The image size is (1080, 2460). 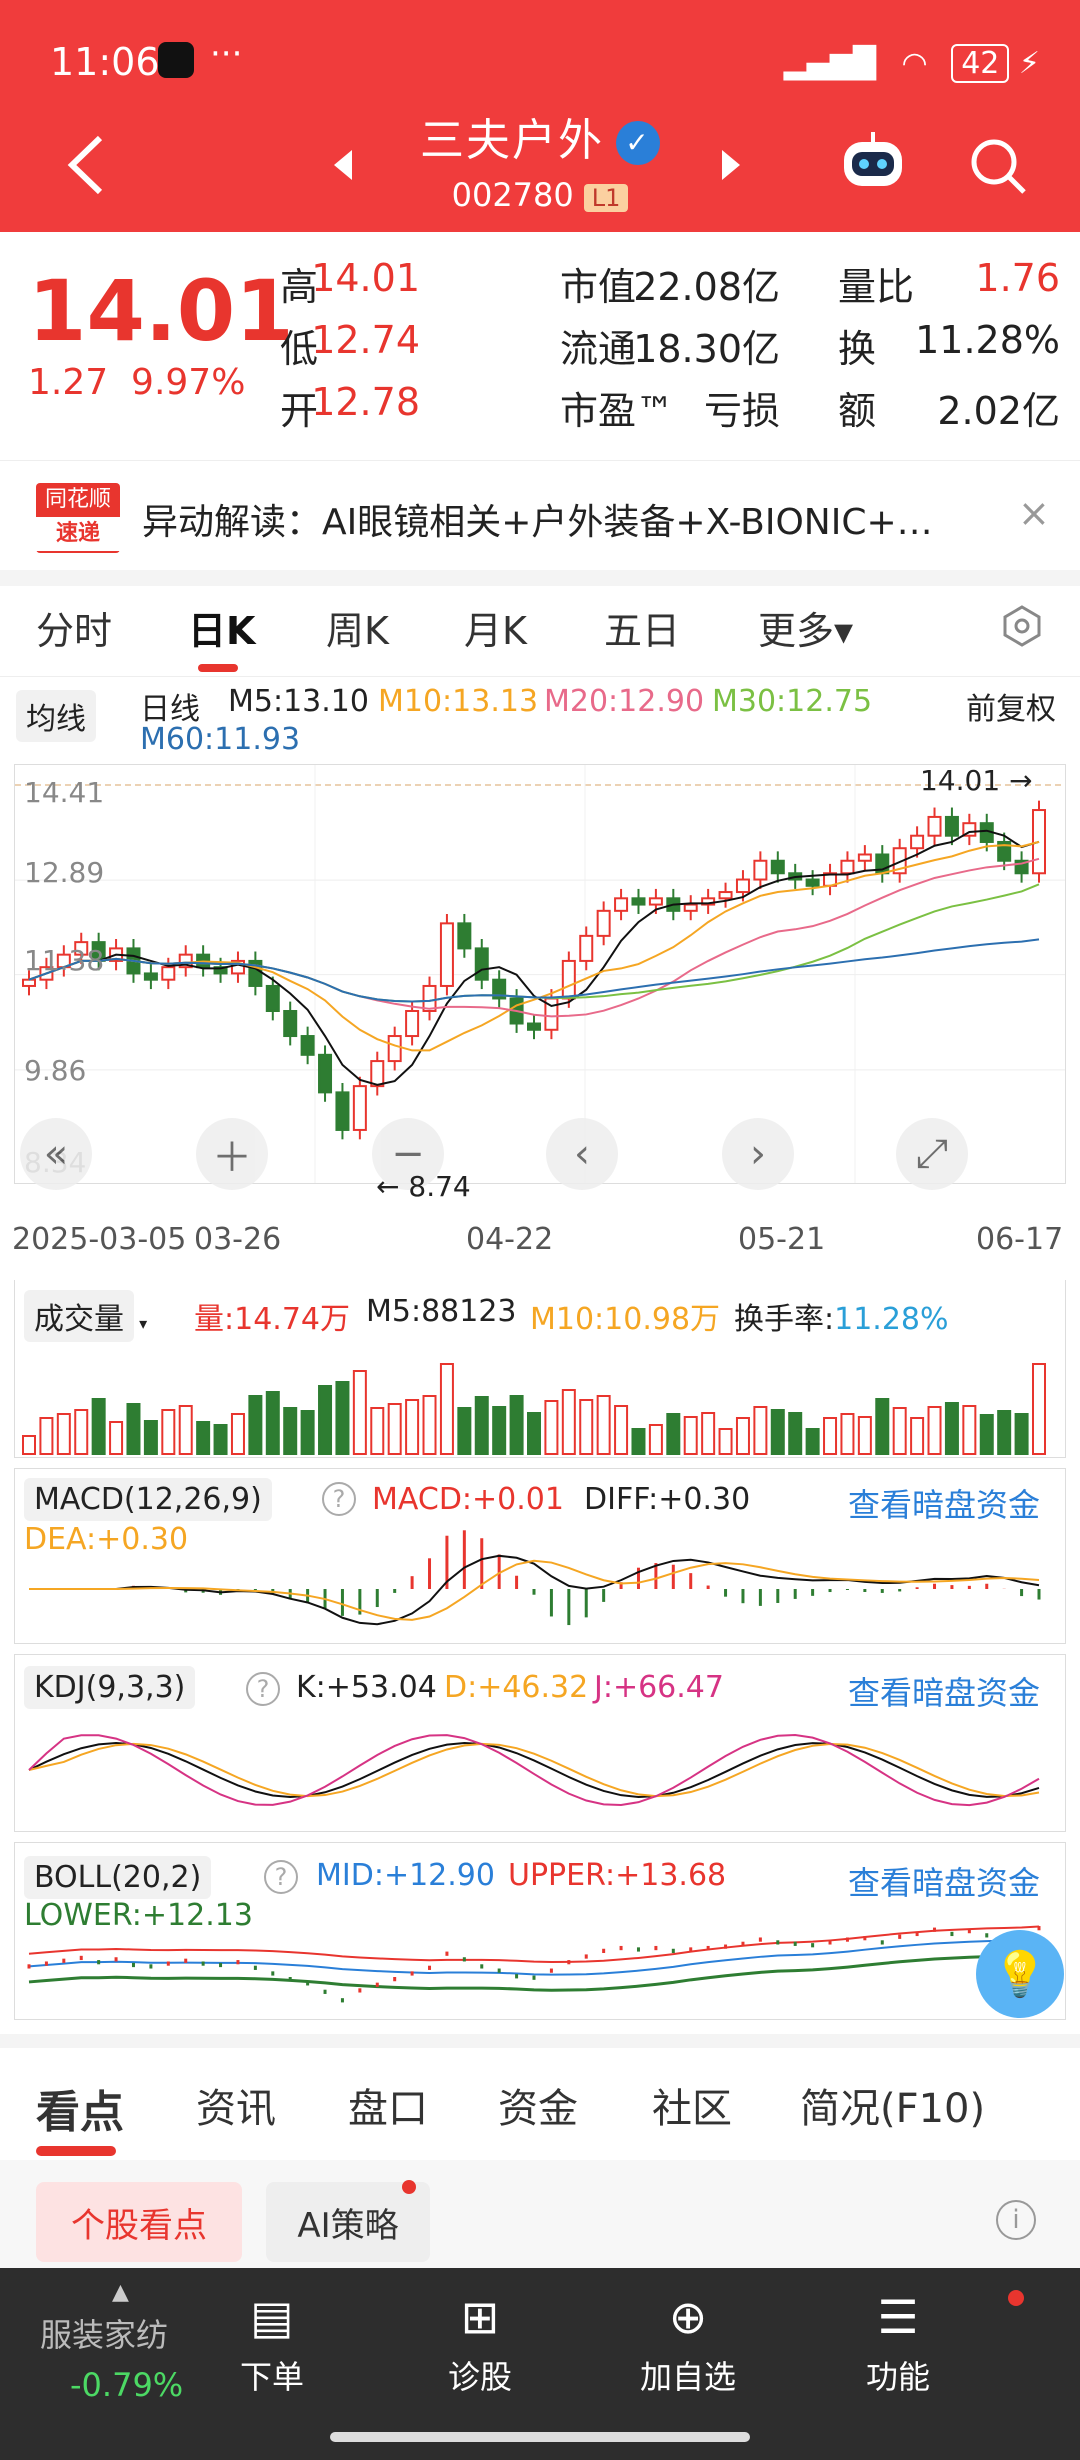 I want to click on scroll-right-icon: ›, so click(x=758, y=1154).